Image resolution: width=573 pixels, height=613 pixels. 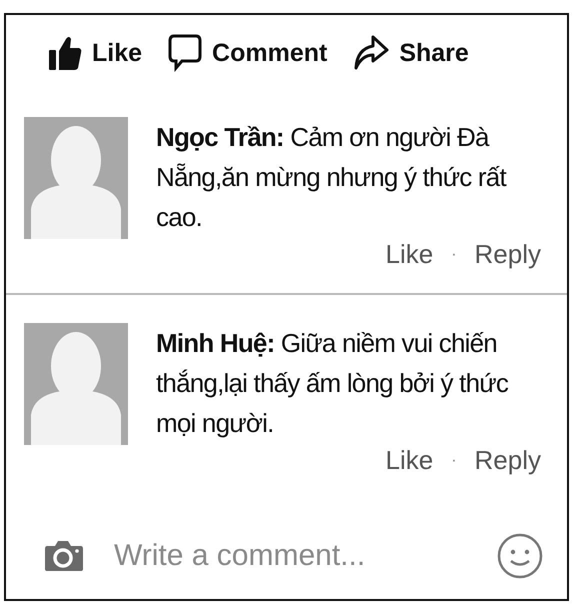 What do you see at coordinates (371, 53) in the screenshot?
I see `share-arrow-icon` at bounding box center [371, 53].